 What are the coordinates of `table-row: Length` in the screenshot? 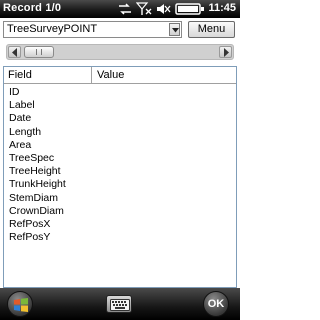 It's located at (120, 132).